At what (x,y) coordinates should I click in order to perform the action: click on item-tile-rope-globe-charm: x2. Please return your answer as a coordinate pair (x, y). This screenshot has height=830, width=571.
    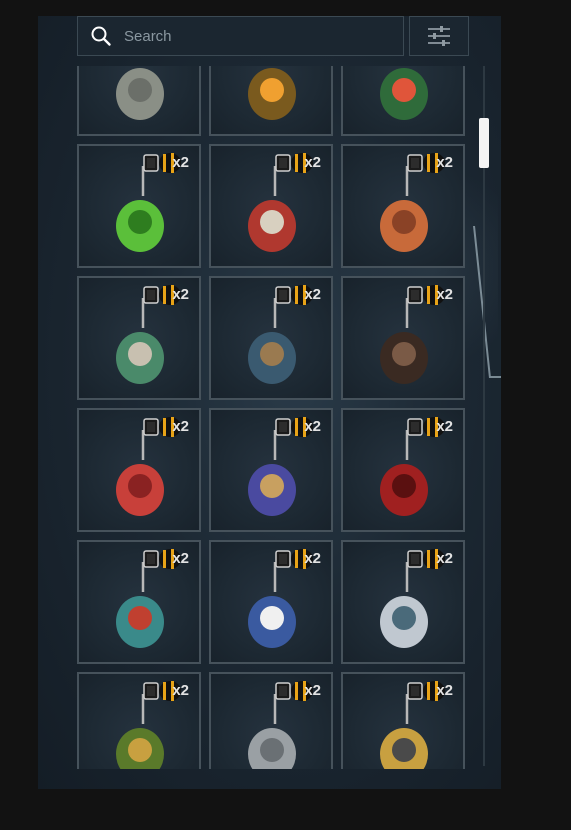
    Looking at the image, I should click on (271, 338).